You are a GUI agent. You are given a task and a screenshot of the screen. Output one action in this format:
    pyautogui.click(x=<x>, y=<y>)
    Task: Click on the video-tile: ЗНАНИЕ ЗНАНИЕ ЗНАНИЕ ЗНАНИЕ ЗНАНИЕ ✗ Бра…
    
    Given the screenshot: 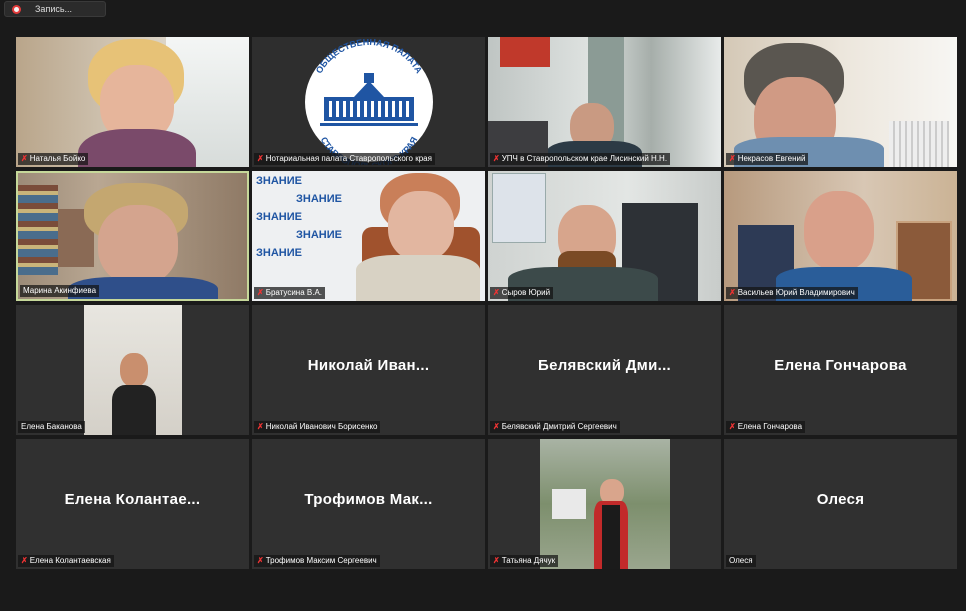 What is the action you would take?
    pyautogui.click(x=368, y=236)
    